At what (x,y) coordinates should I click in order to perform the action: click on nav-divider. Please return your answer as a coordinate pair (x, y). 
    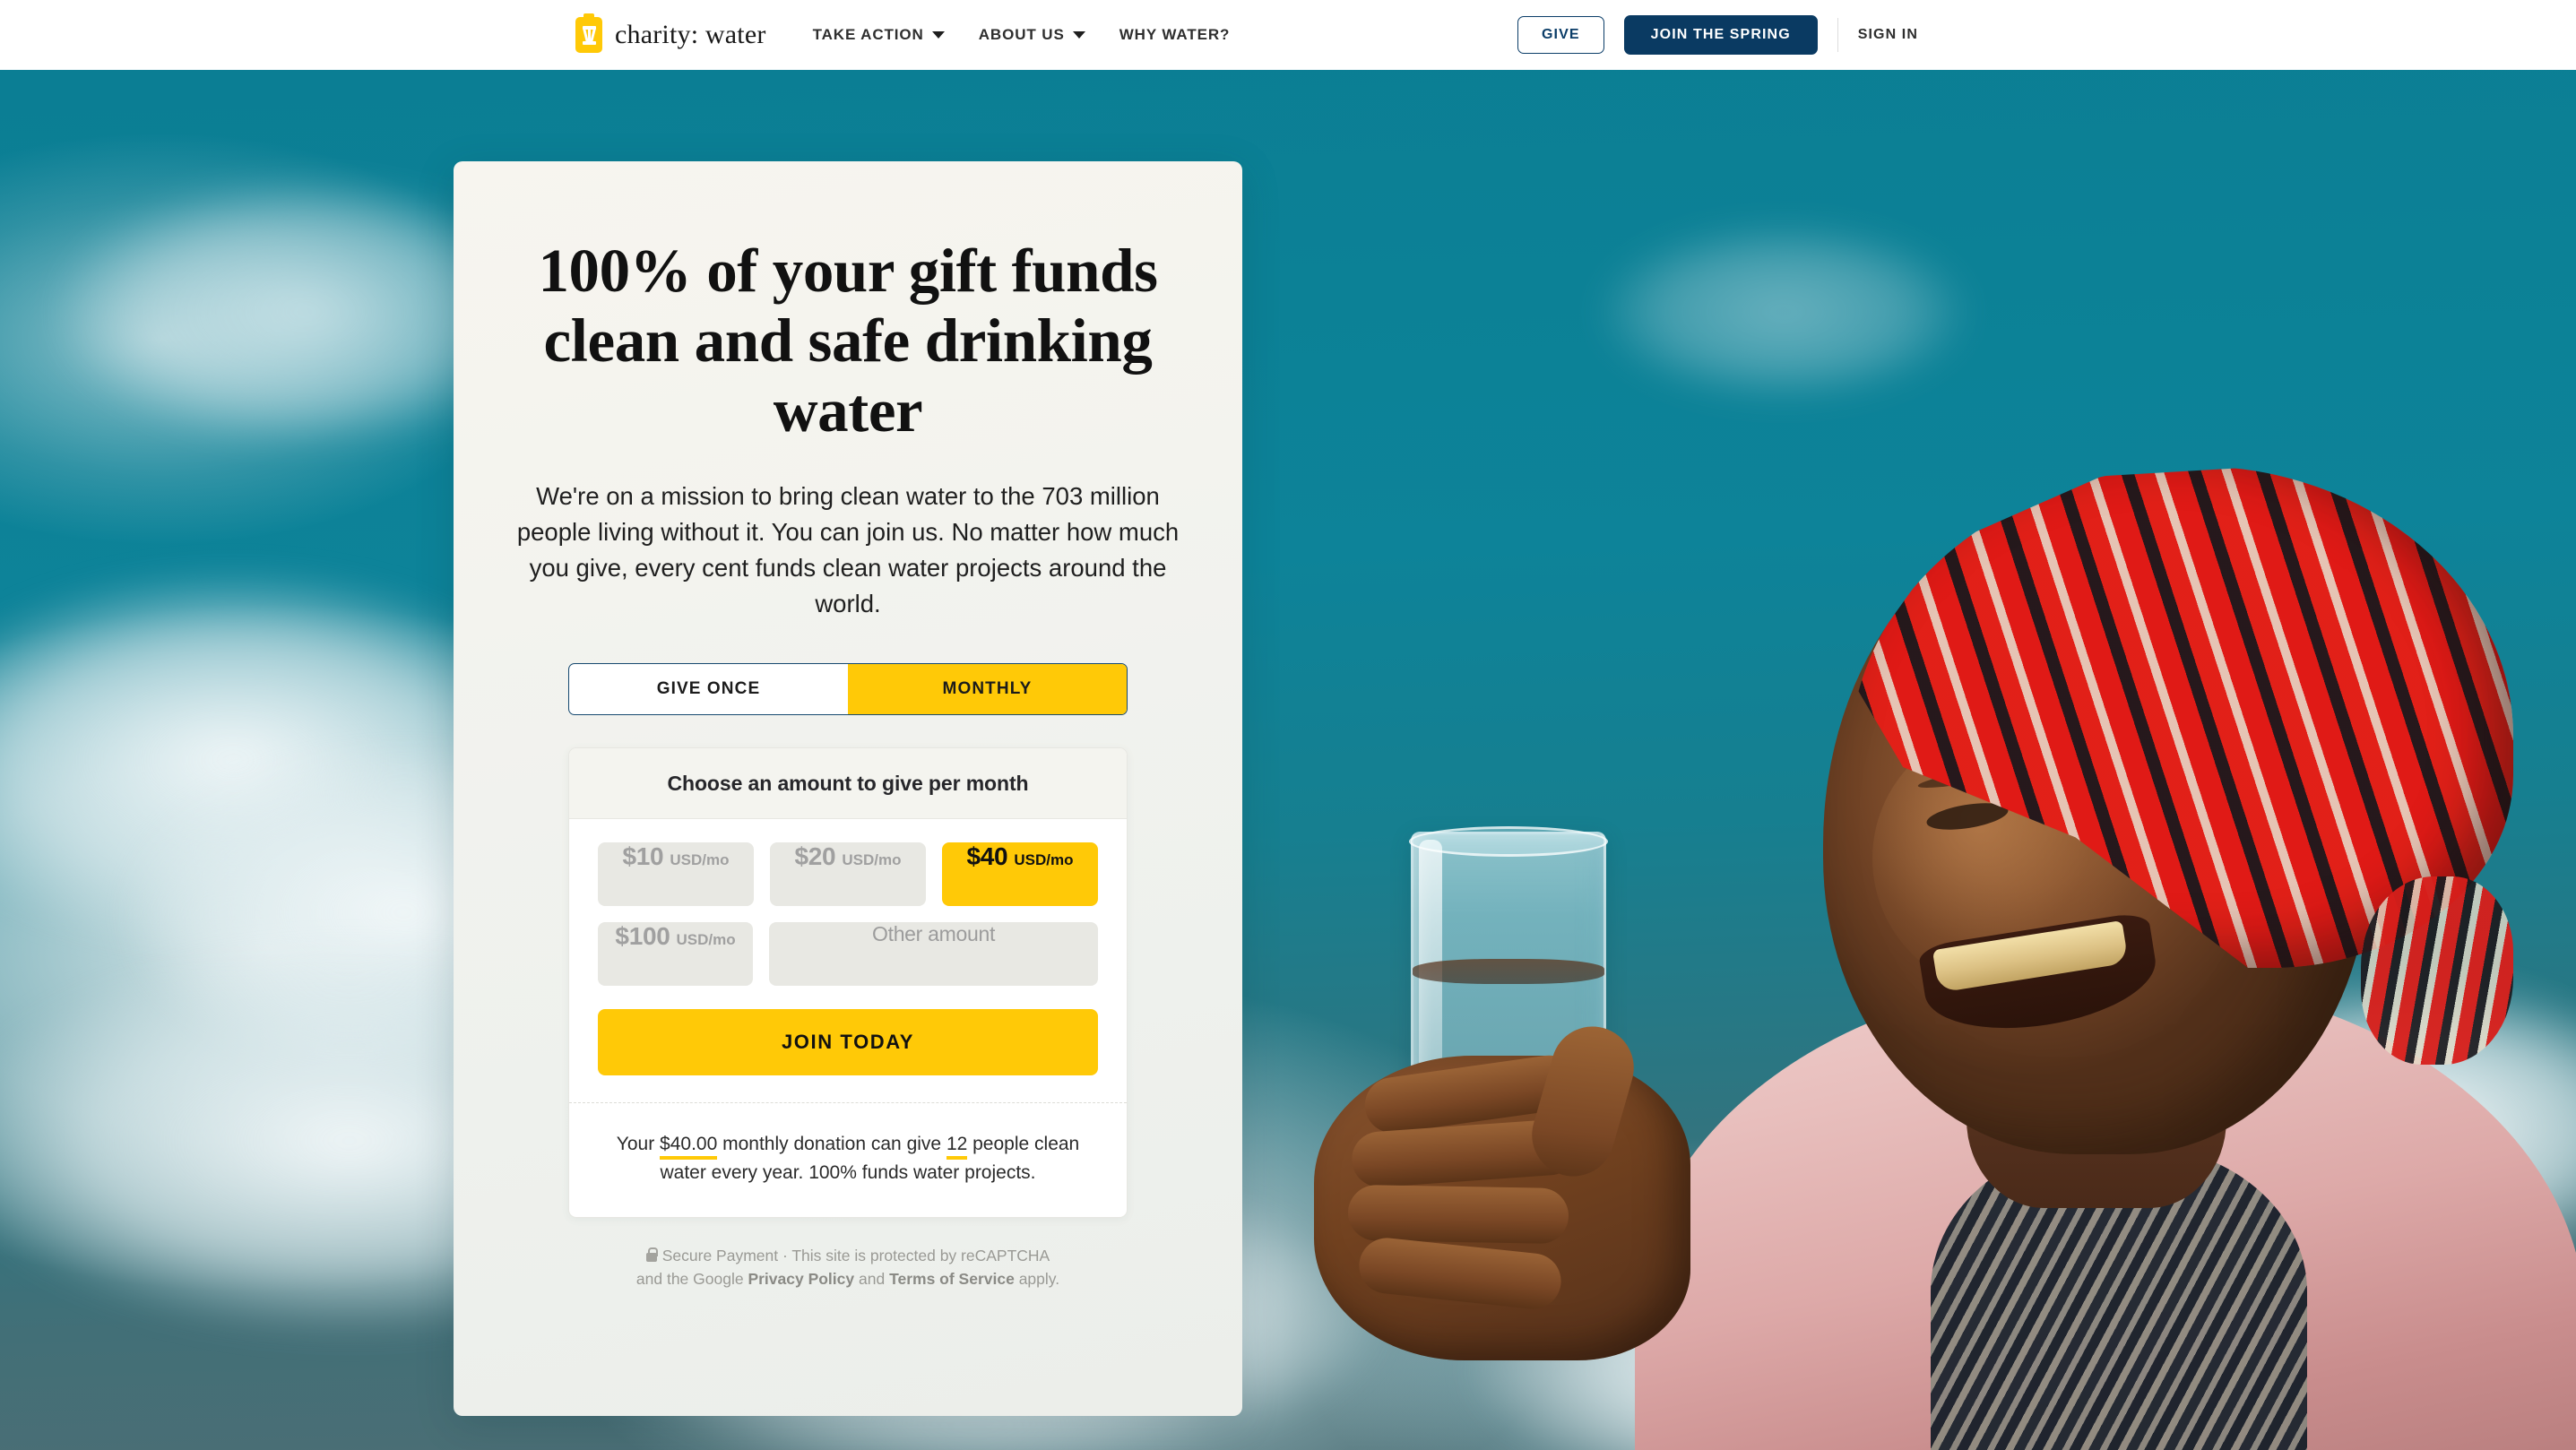
    Looking at the image, I should click on (1837, 35).